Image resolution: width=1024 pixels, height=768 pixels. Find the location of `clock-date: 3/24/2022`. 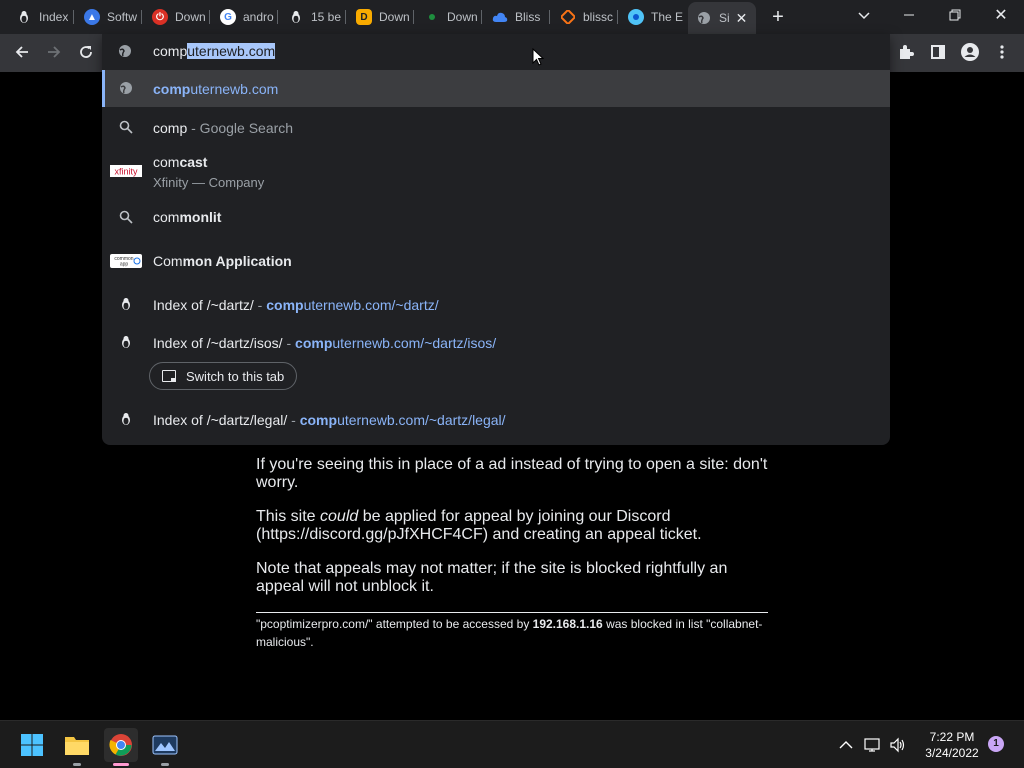

clock-date: 3/24/2022 is located at coordinates (952, 753).